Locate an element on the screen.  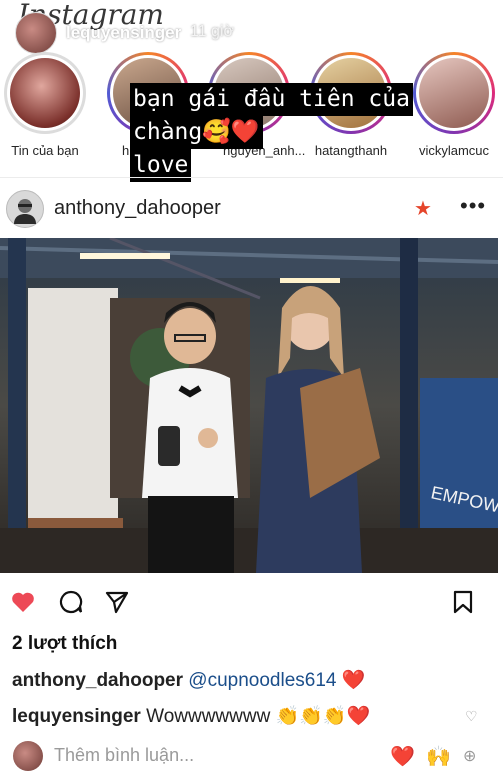
star-icon: ★ is located at coordinates (423, 208).